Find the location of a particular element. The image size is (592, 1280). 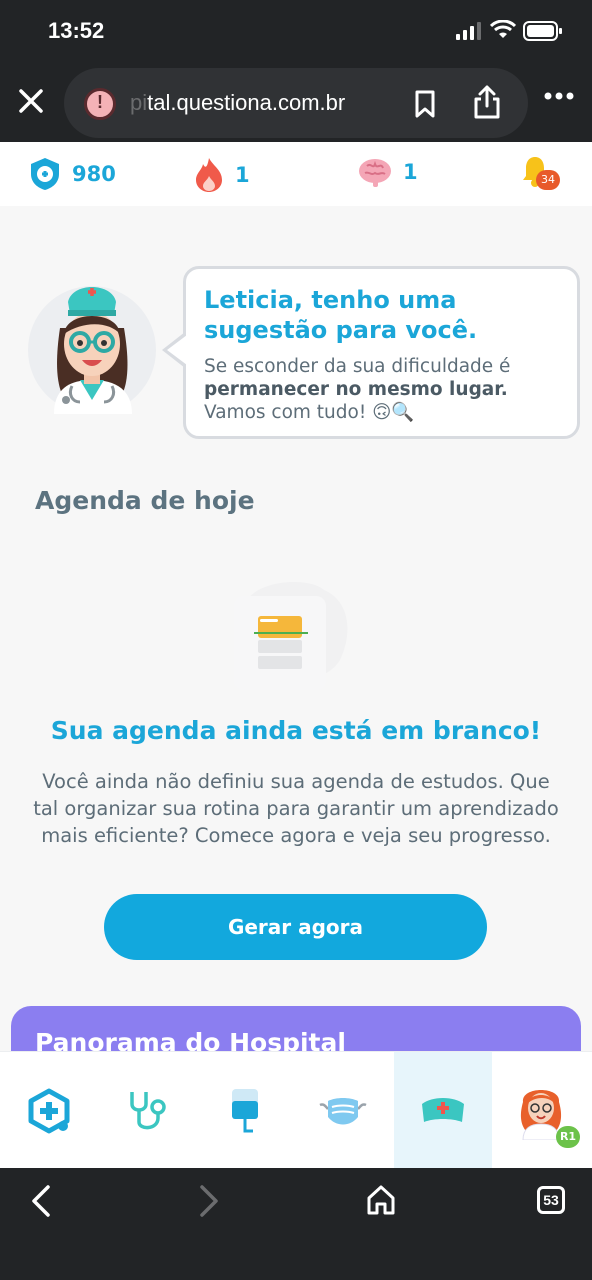

share-icon is located at coordinates (487, 102).